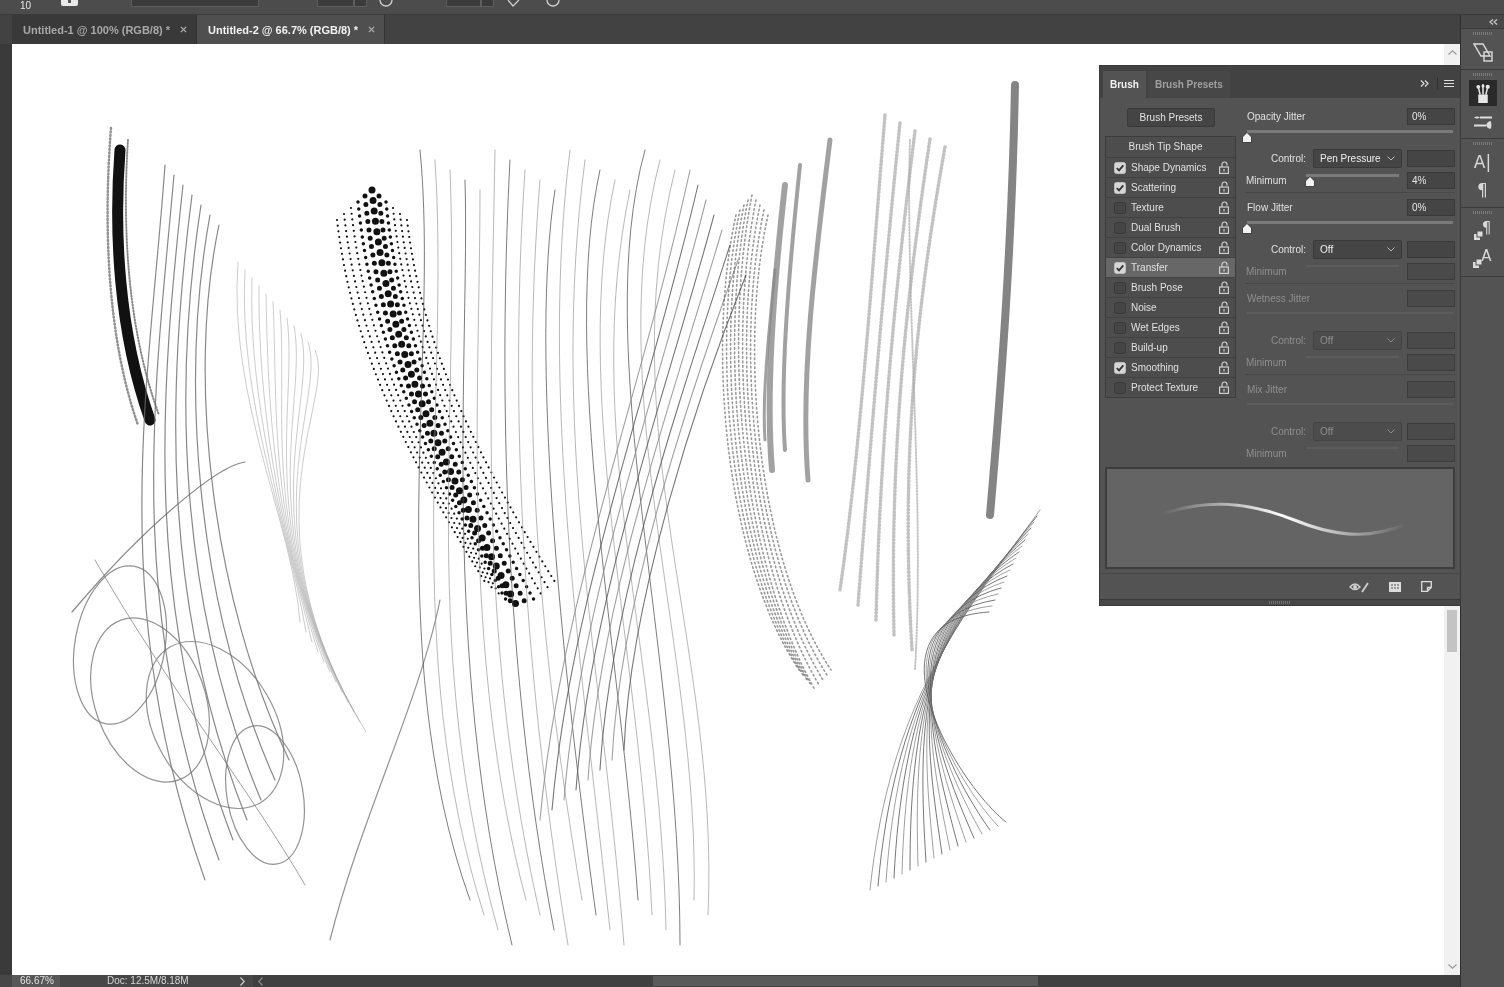  Describe the element at coordinates (283, 29) in the screenshot. I see `tab-title: Untitled-2 @ 66.7% (RGB/8) *` at that location.